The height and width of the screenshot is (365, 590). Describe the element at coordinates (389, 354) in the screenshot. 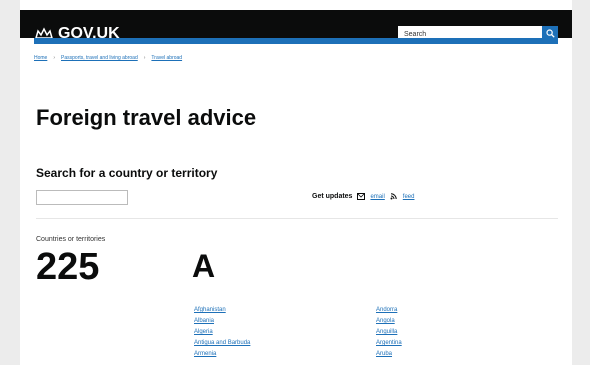

I see `country-link: Aruba` at that location.